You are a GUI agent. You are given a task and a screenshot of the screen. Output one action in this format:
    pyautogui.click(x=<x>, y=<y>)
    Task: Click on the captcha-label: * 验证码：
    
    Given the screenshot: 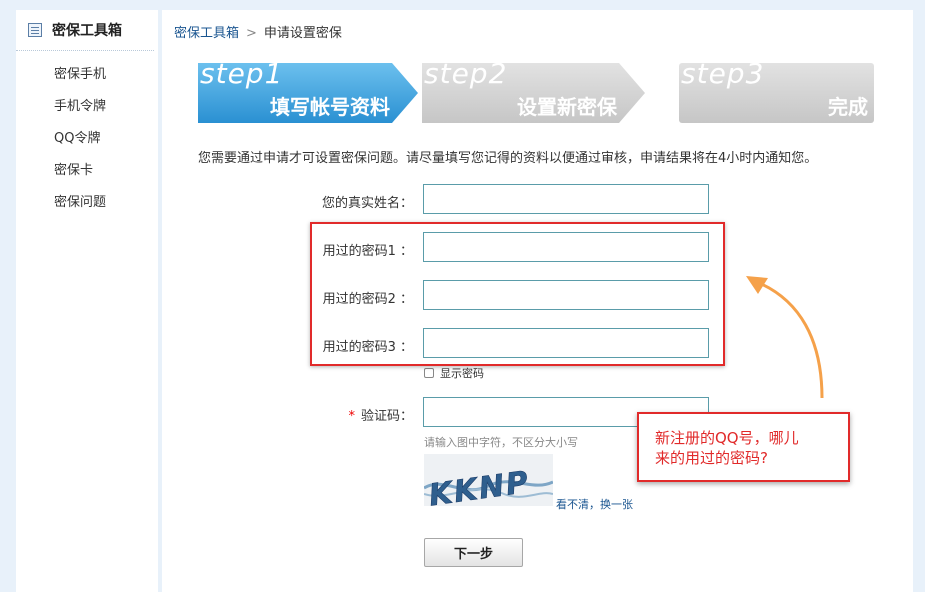 What is the action you would take?
    pyautogui.click(x=380, y=414)
    